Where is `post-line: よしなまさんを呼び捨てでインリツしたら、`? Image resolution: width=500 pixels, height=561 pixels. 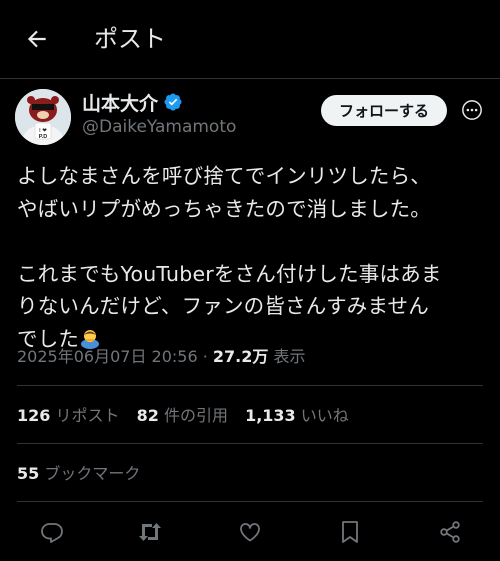 post-line: よしなまさんを呼び捨てでインリツしたら、 is located at coordinates (224, 176).